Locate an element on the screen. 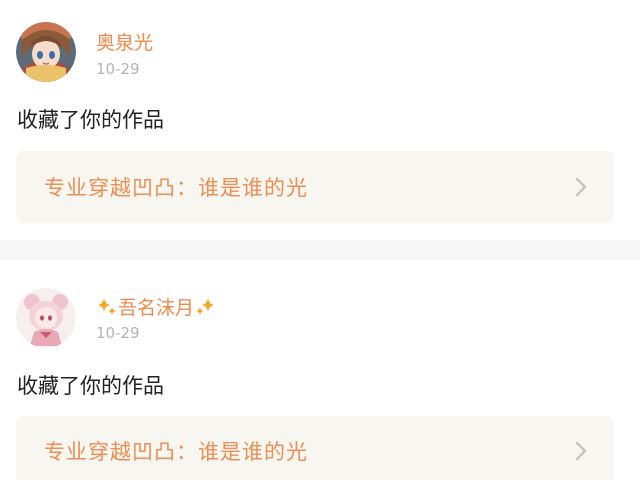  username: 奥泉光 is located at coordinates (124, 41).